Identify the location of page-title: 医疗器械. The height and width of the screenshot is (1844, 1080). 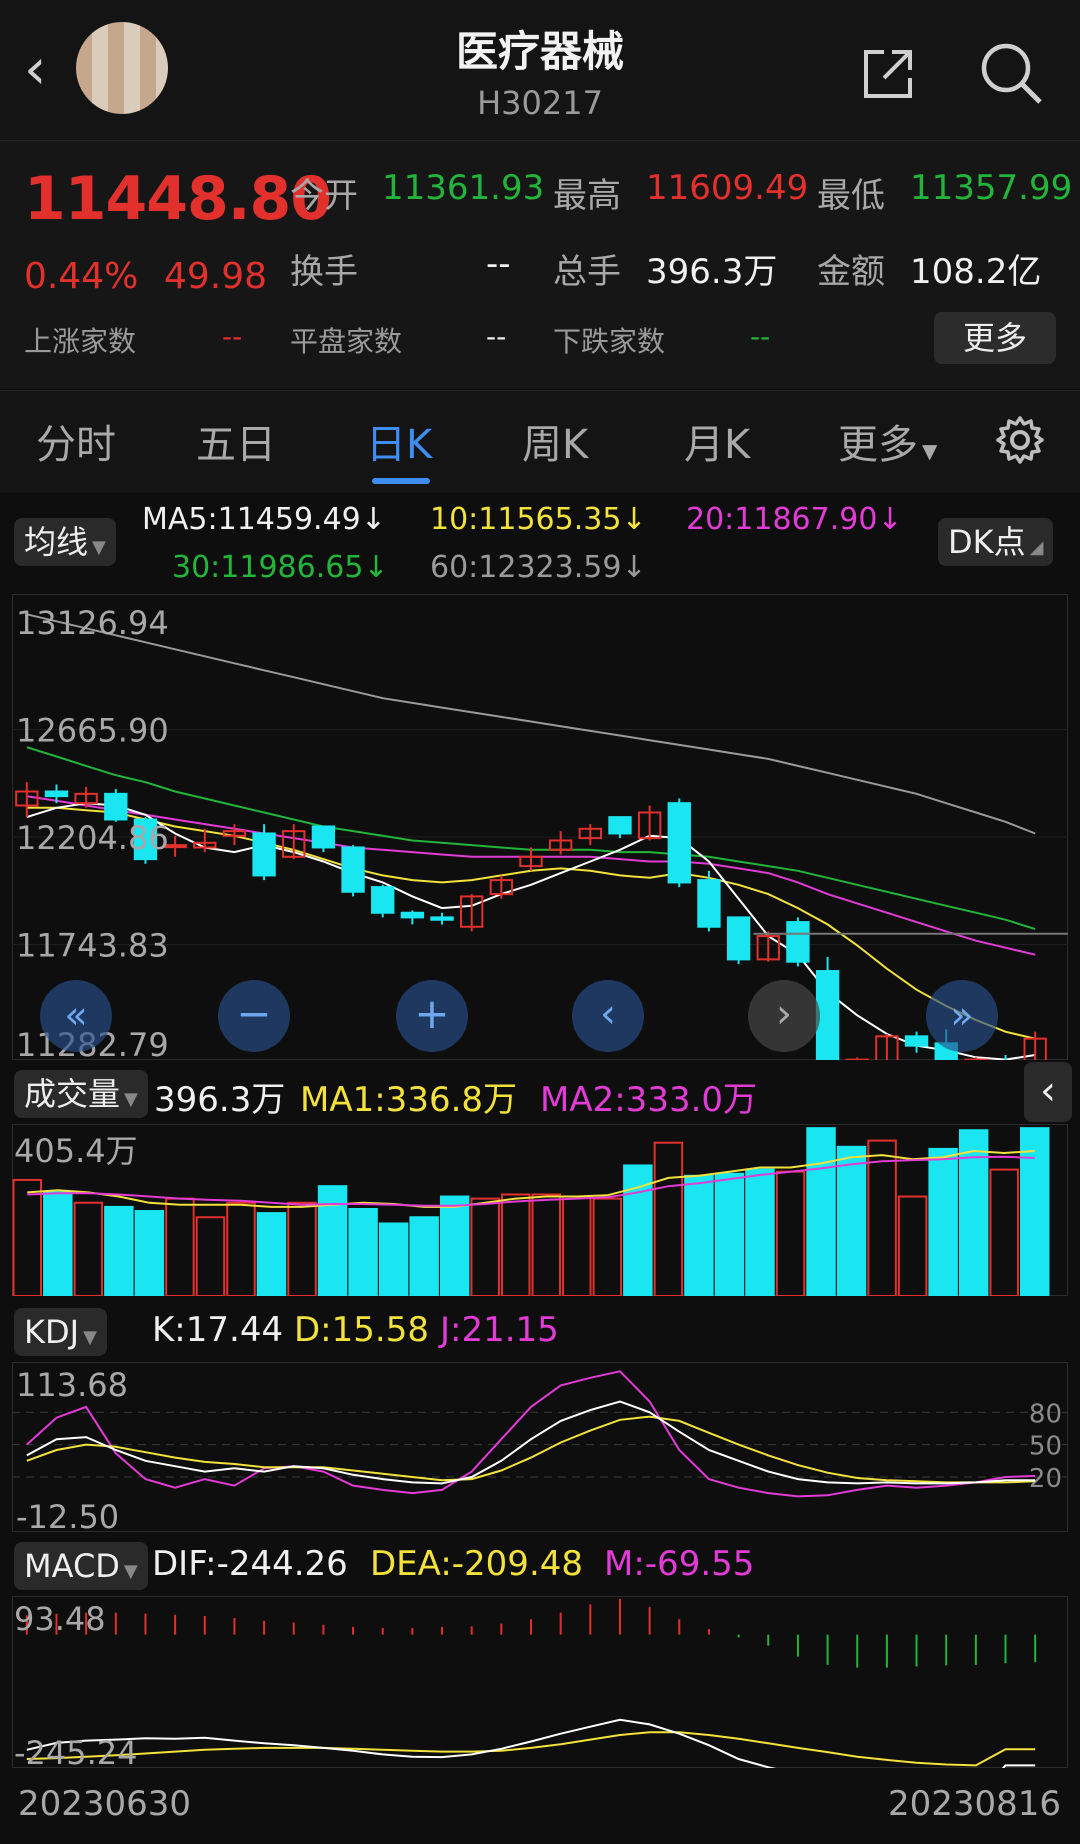
(539, 51).